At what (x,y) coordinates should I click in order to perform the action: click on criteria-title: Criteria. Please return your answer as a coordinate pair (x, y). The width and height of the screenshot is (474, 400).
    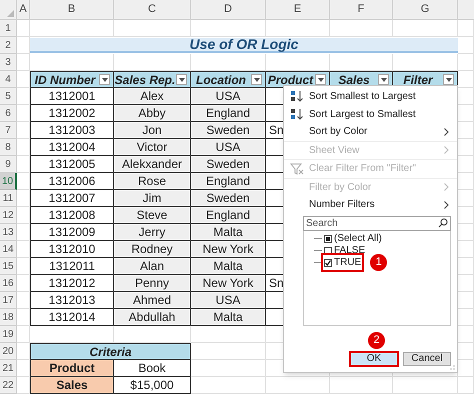
    Looking at the image, I should click on (110, 351).